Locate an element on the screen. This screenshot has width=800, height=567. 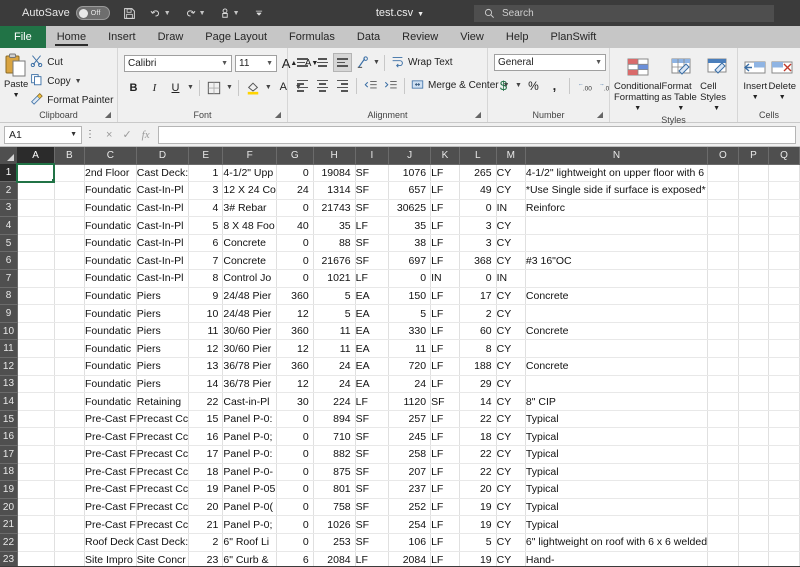
cell-D22: Cast Deck: is located at coordinates (163, 542).